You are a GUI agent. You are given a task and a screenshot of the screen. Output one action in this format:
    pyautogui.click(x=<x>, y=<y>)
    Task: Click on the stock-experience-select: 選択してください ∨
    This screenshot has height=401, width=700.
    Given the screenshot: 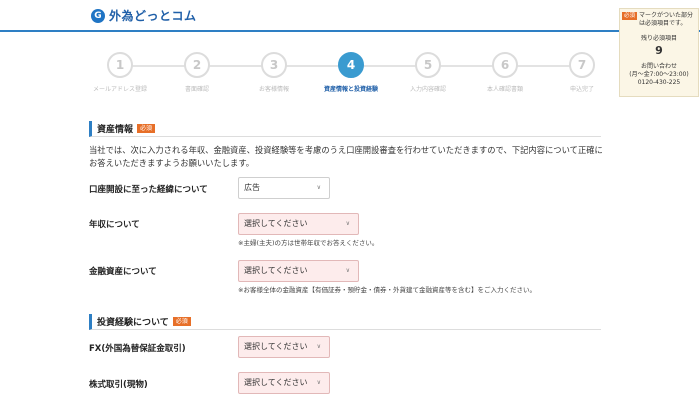 What is the action you would take?
    pyautogui.click(x=284, y=383)
    